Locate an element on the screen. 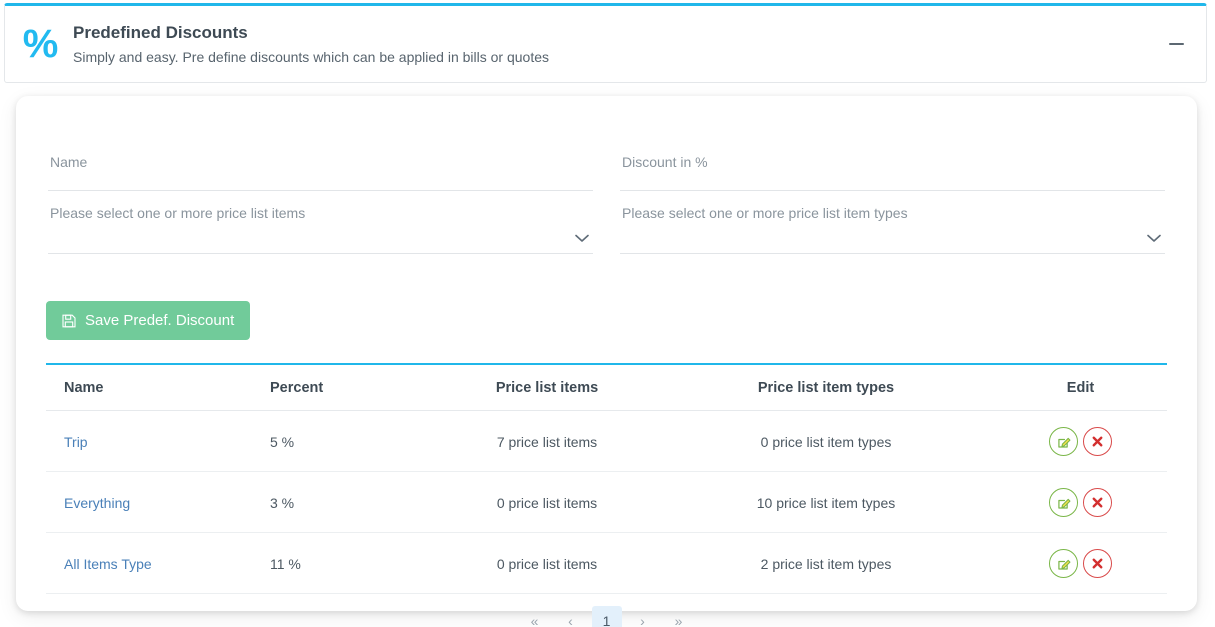 The image size is (1215, 627). column-header-name: Name is located at coordinates (158, 387).